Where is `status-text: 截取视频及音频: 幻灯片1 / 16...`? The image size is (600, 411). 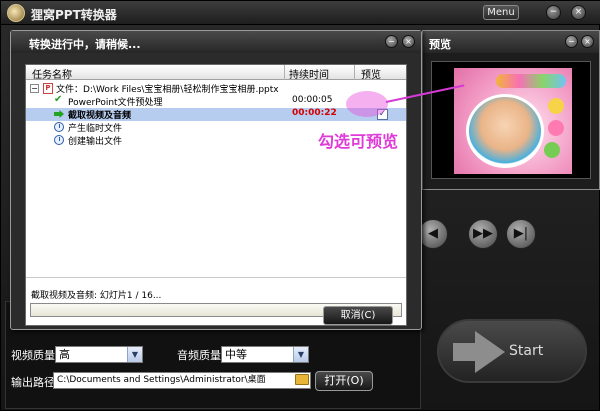 status-text: 截取视频及音频: 幻灯片1 / 16... is located at coordinates (96, 296).